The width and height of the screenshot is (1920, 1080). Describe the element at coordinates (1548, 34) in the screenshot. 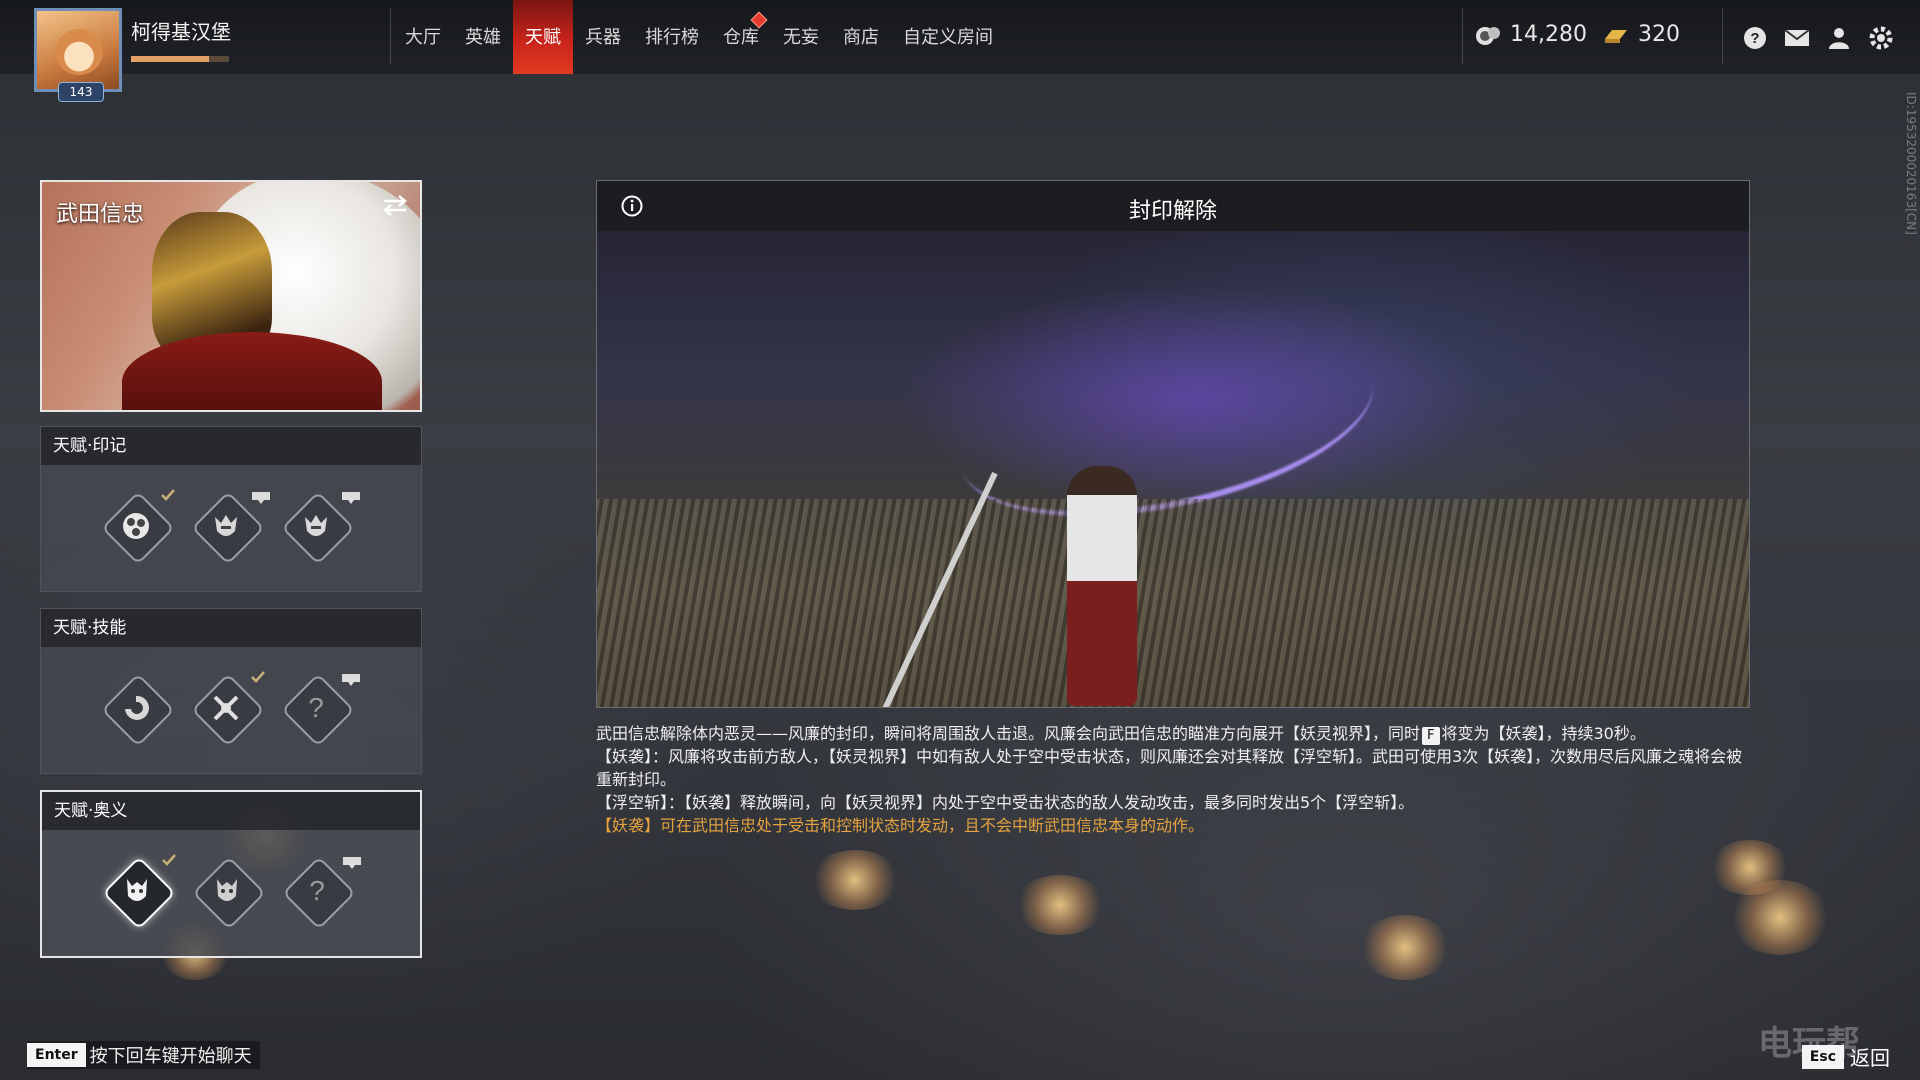

I see `coin-amount: 14,280` at that location.